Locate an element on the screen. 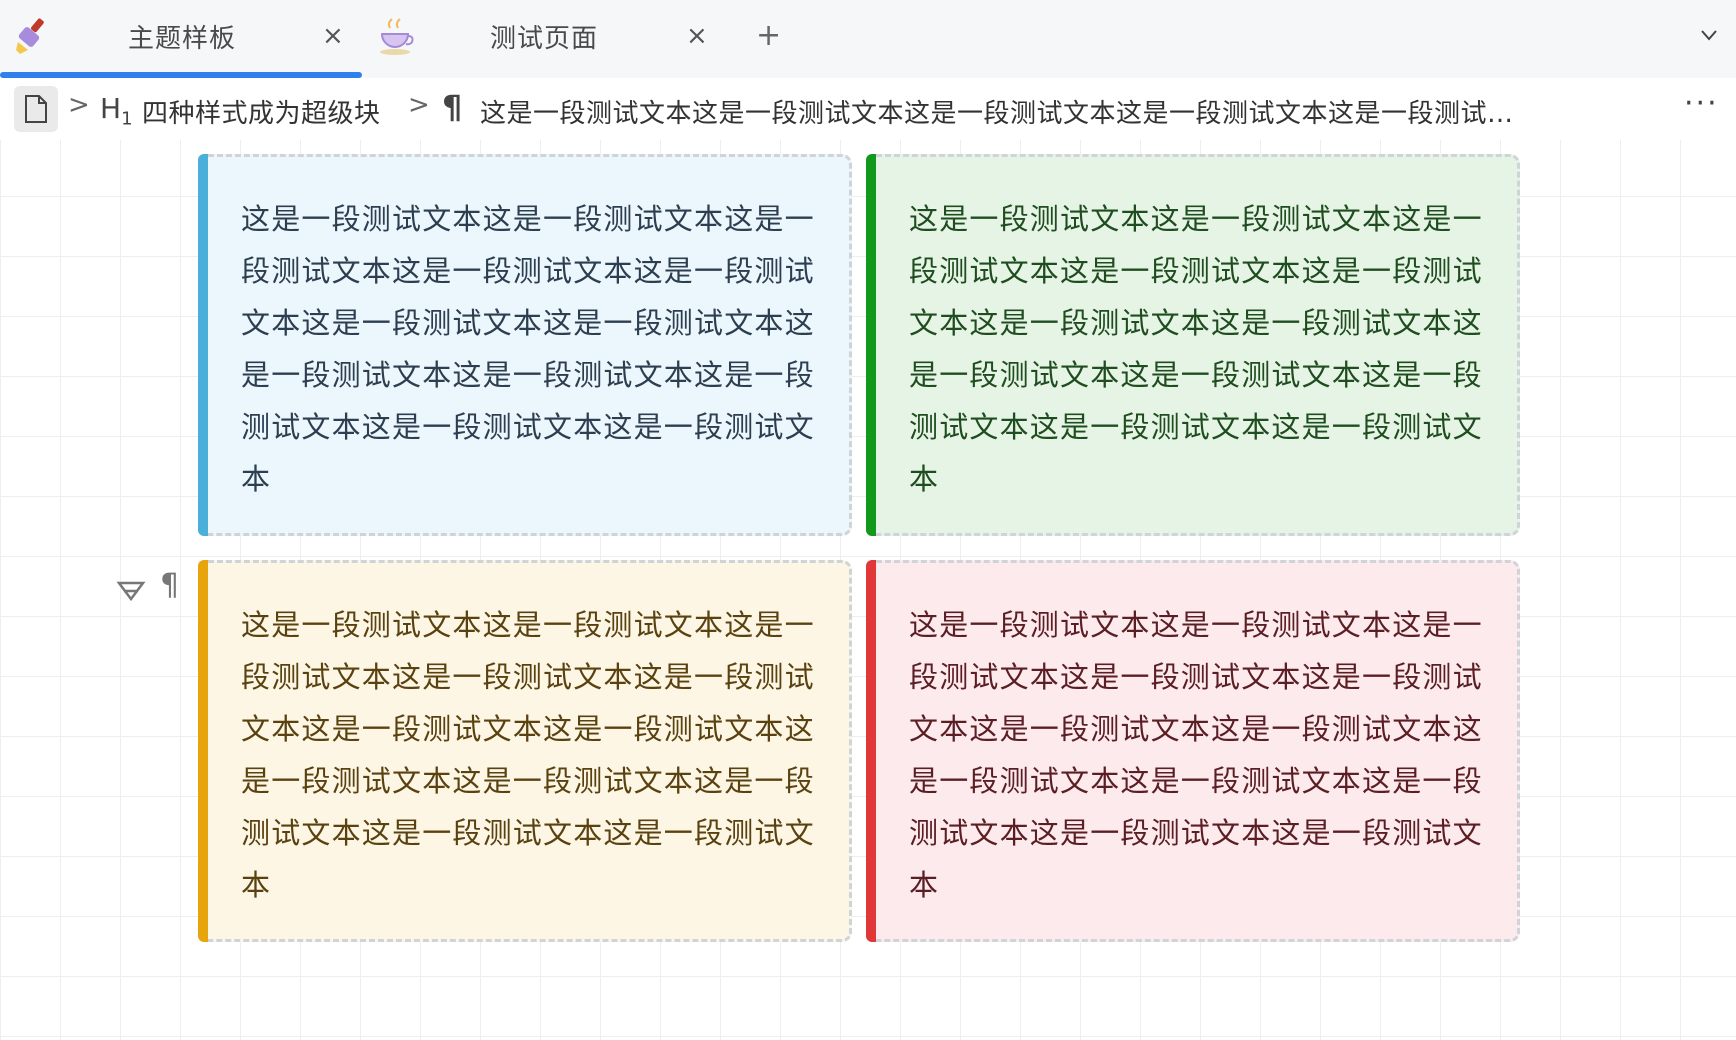  document-icon is located at coordinates (36, 111).